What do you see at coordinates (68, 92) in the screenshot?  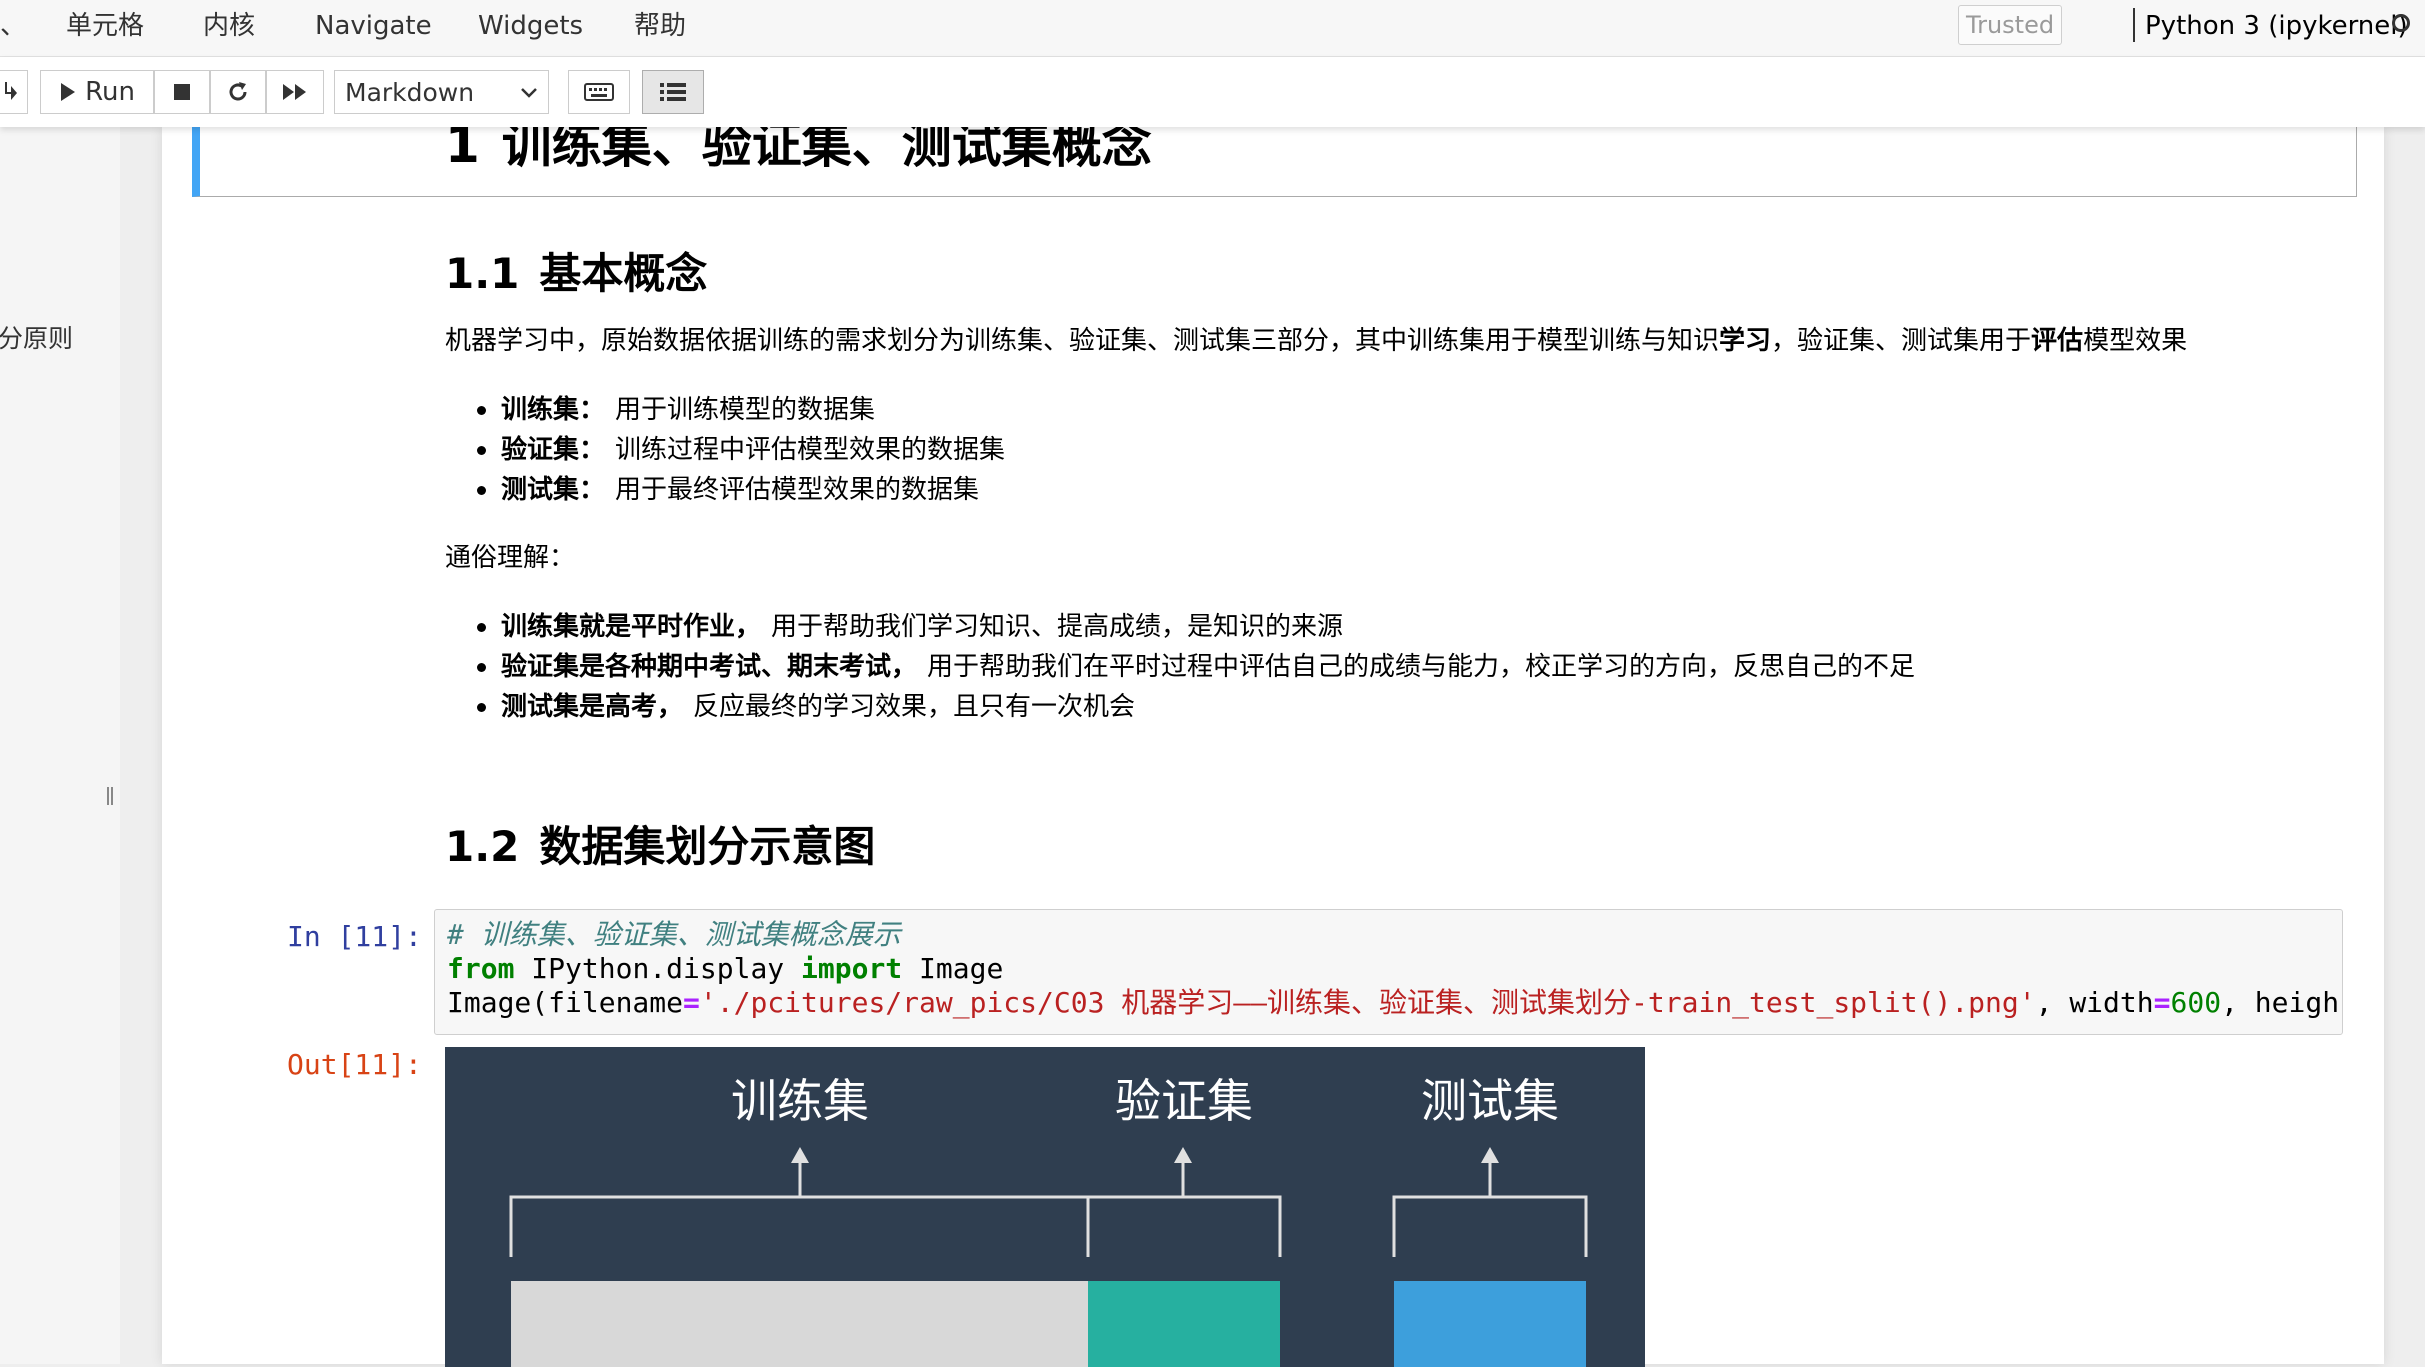 I see `play-icon` at bounding box center [68, 92].